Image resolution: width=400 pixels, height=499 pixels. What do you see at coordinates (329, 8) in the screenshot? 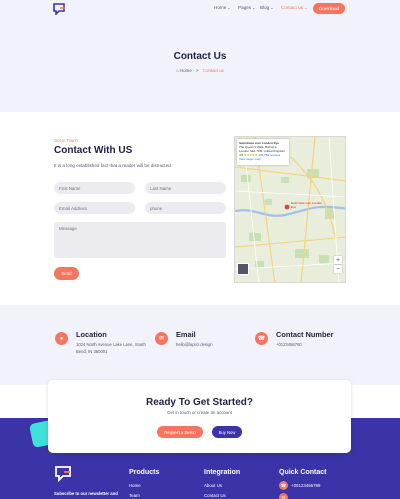
I see `download-button: Download` at bounding box center [329, 8].